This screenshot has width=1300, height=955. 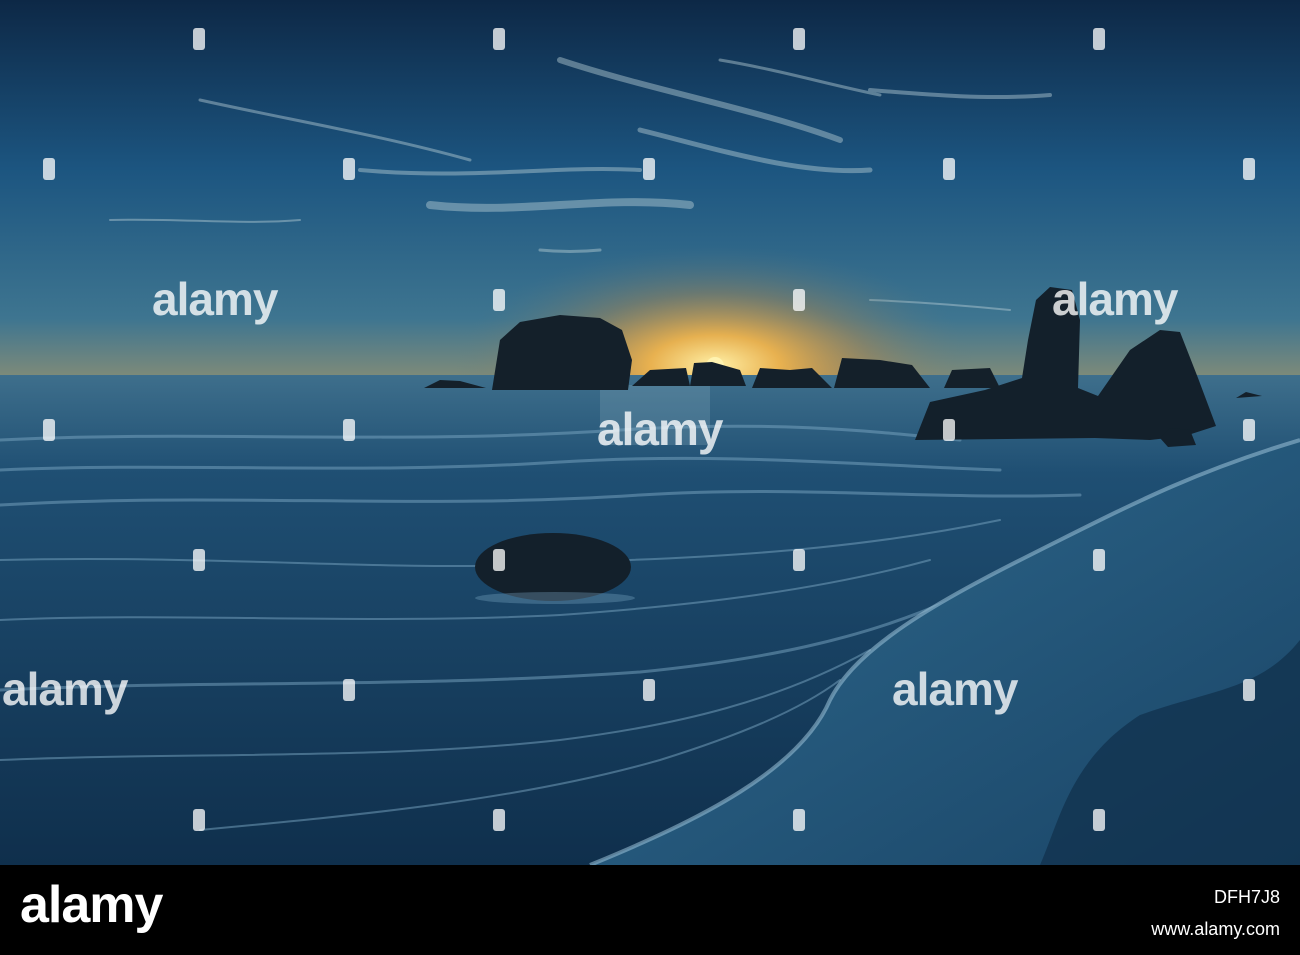 I want to click on footer-logo: alamy, so click(x=91, y=905).